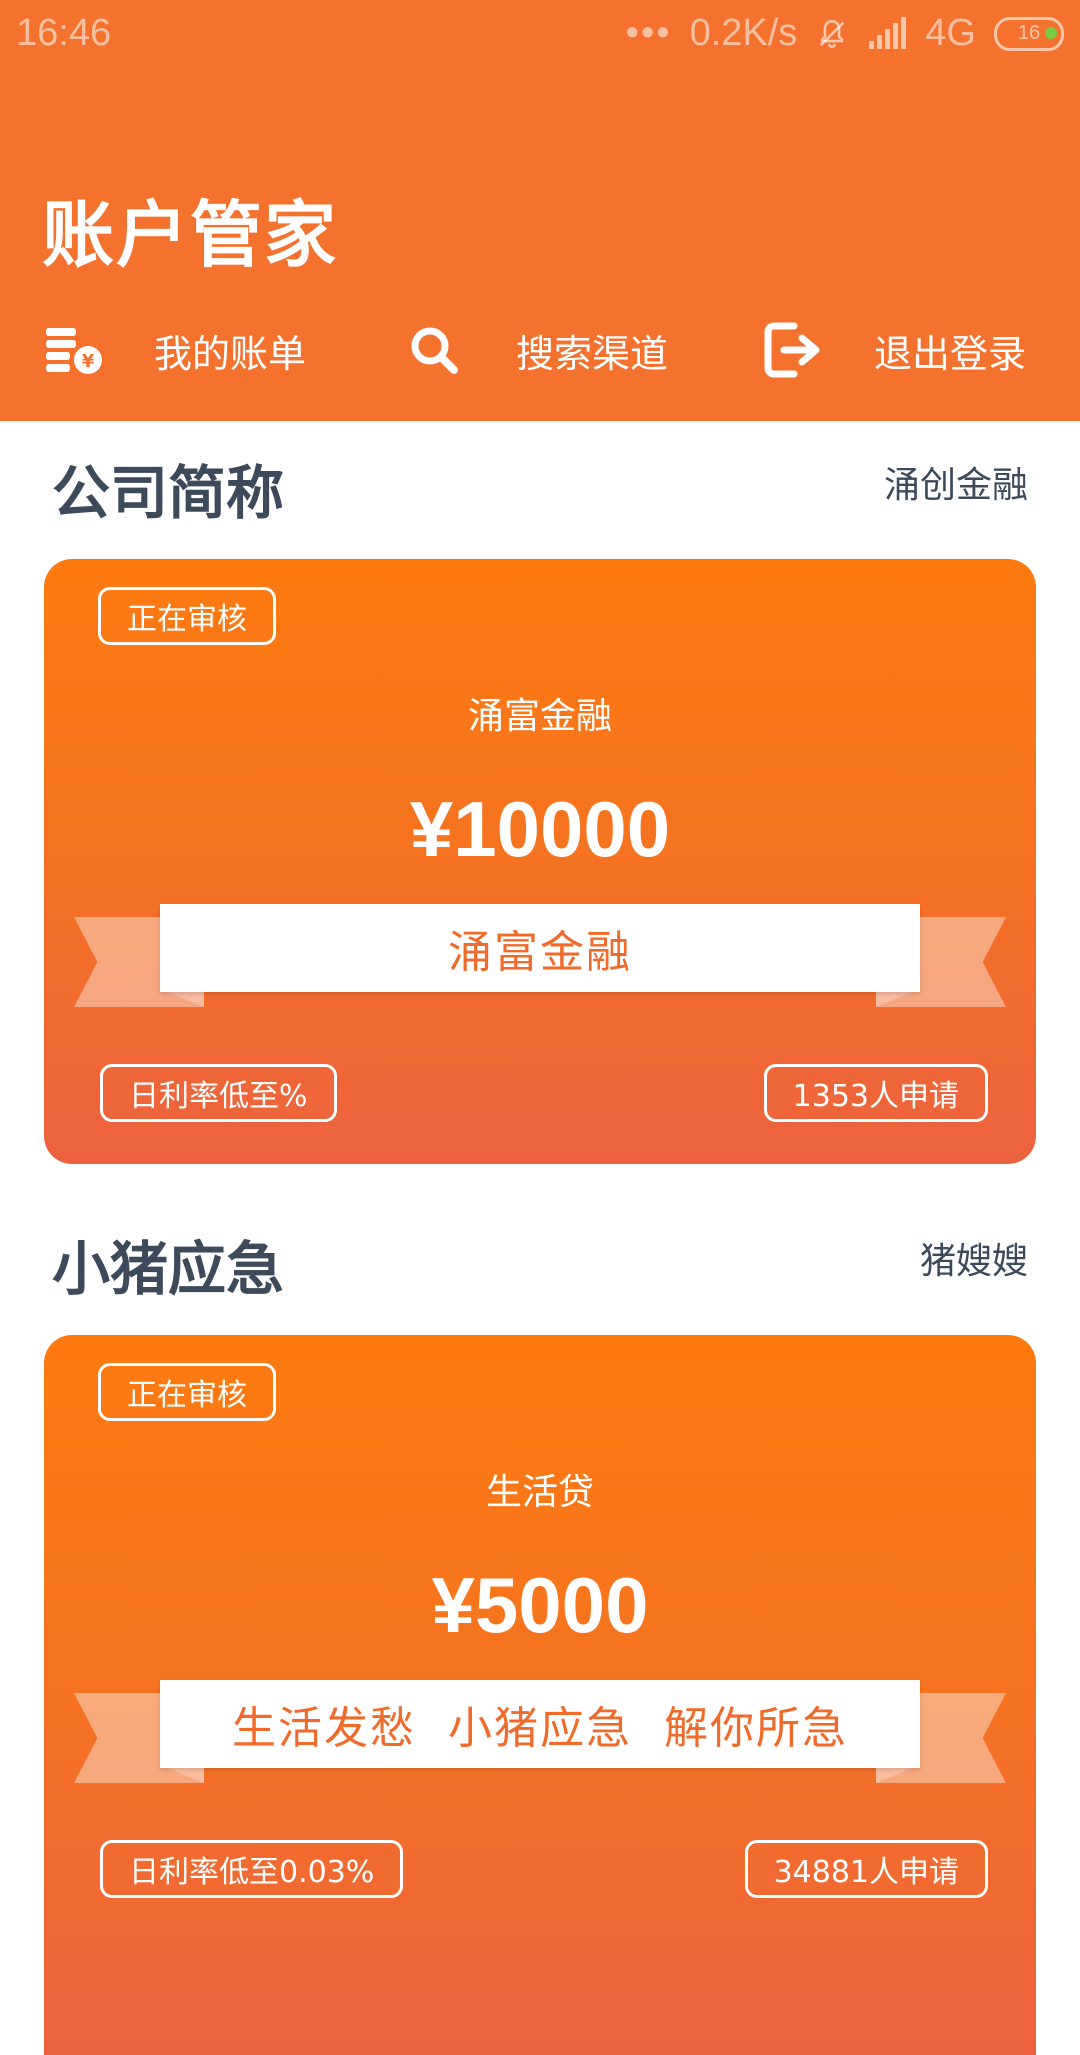 This screenshot has width=1080, height=2055. Describe the element at coordinates (540, 948) in the screenshot. I see `slogan-ribbon: 涌富金融` at that location.